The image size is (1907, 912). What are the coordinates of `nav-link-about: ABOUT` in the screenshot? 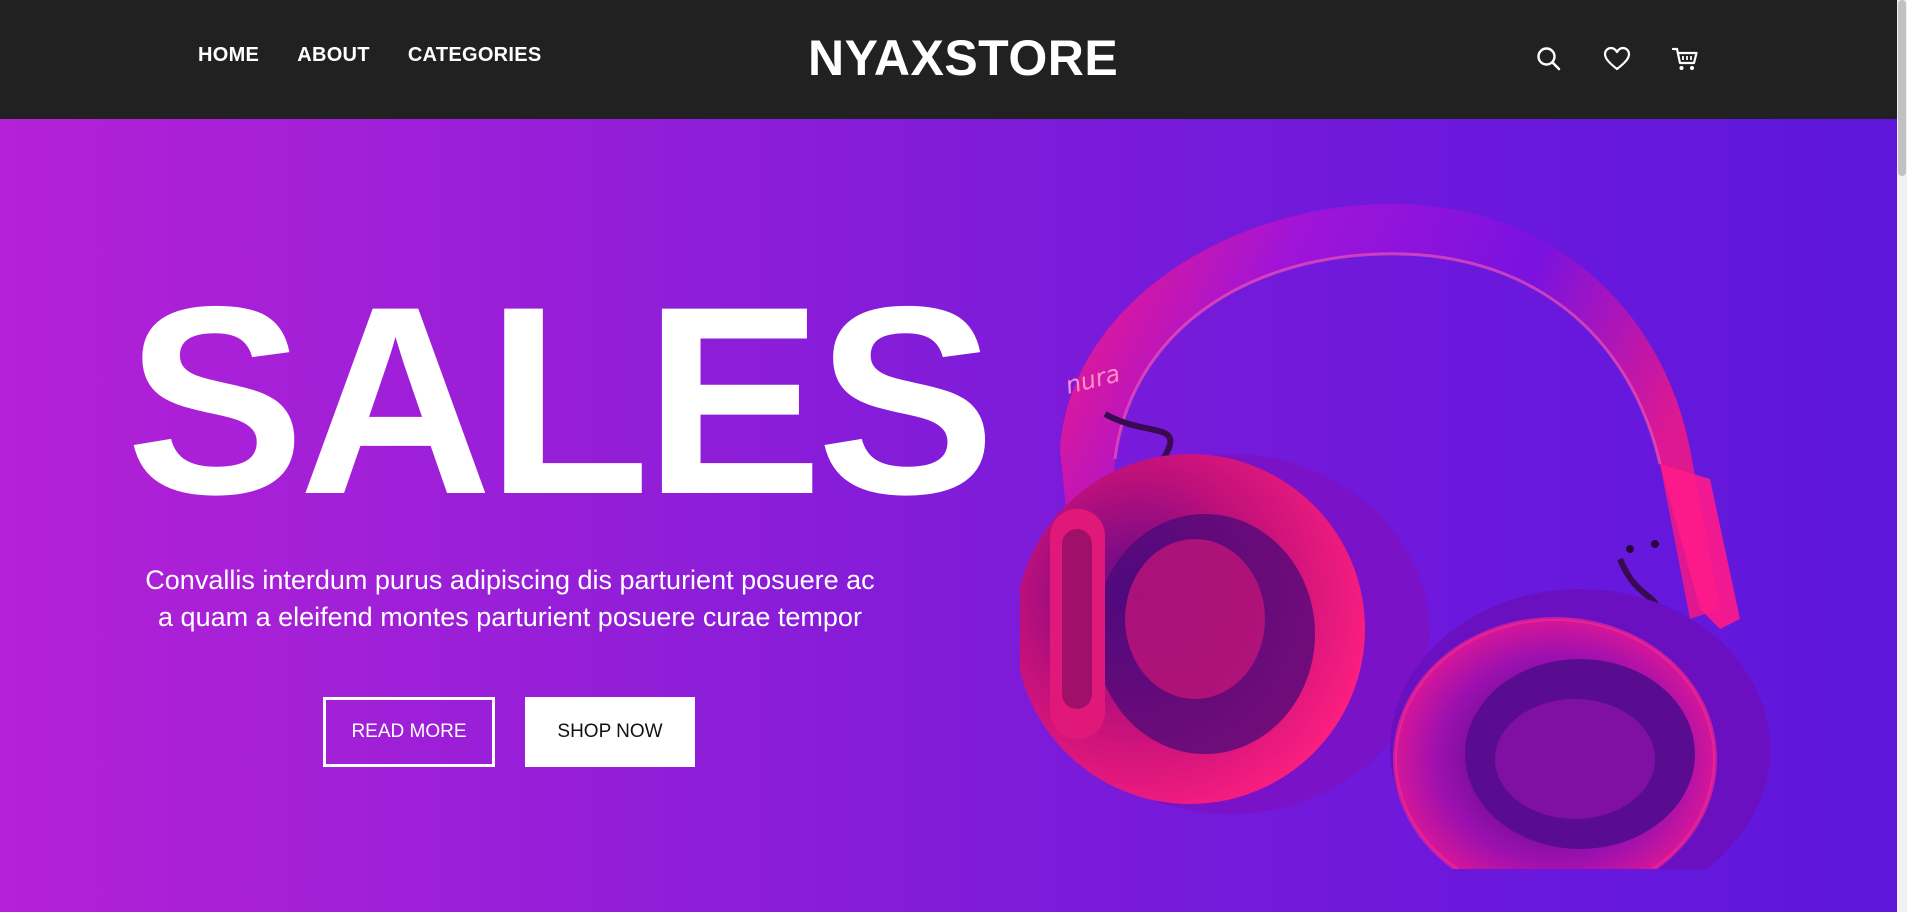 It's located at (333, 55).